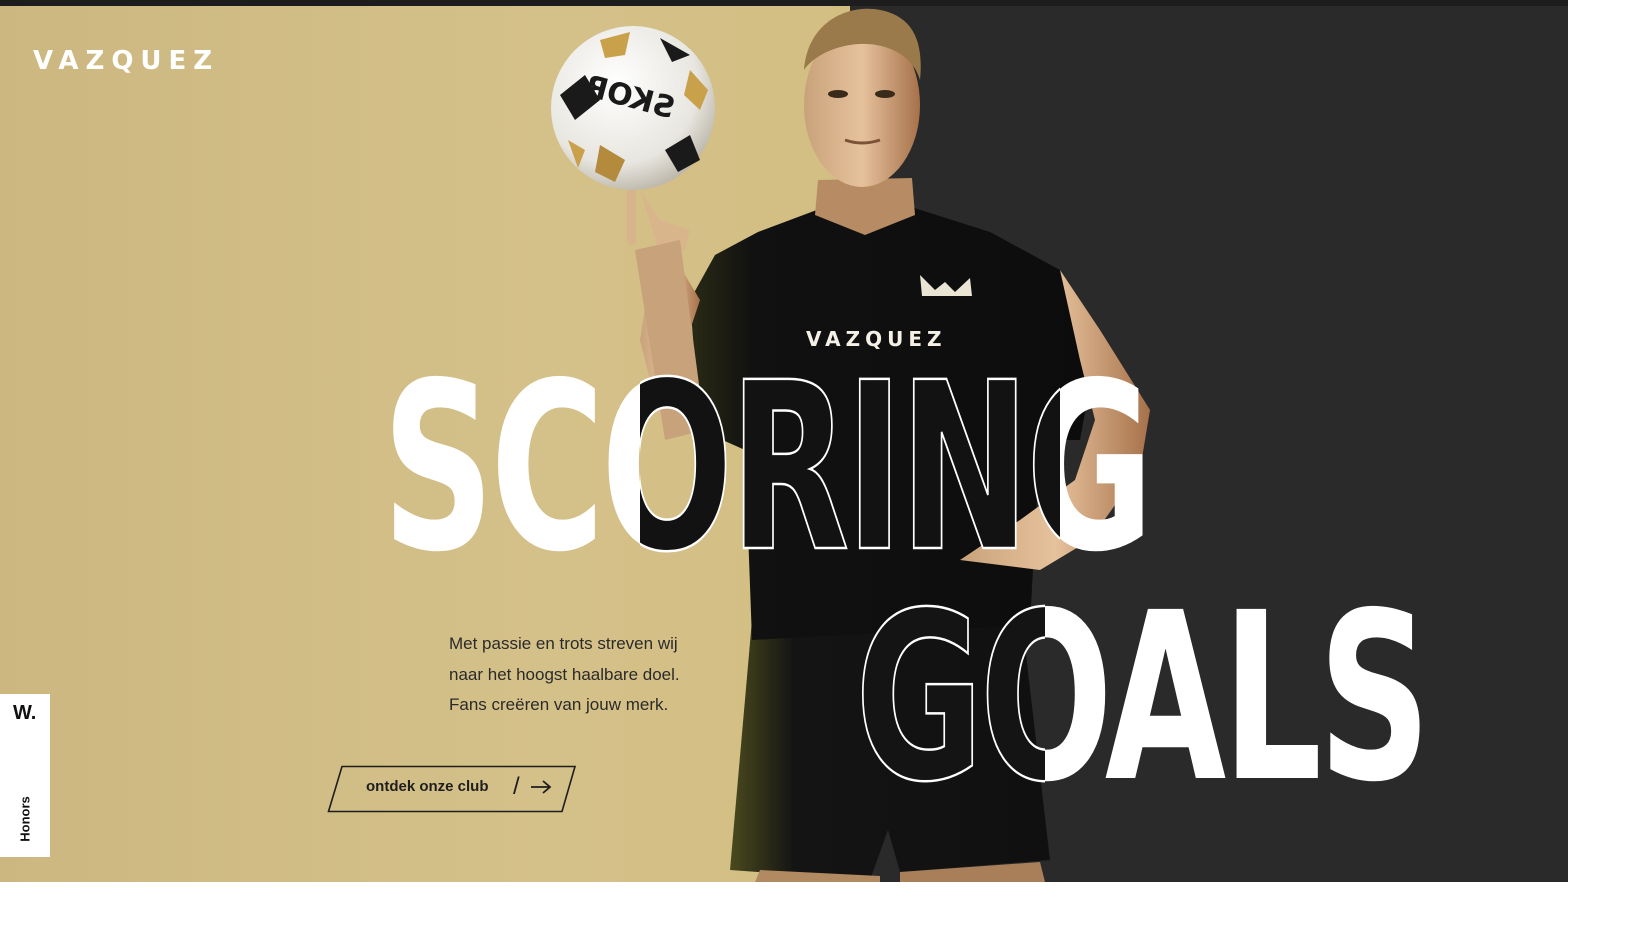 The image size is (1648, 927). Describe the element at coordinates (126, 61) in the screenshot. I see `brand-logo: VAZQUEZ` at that location.